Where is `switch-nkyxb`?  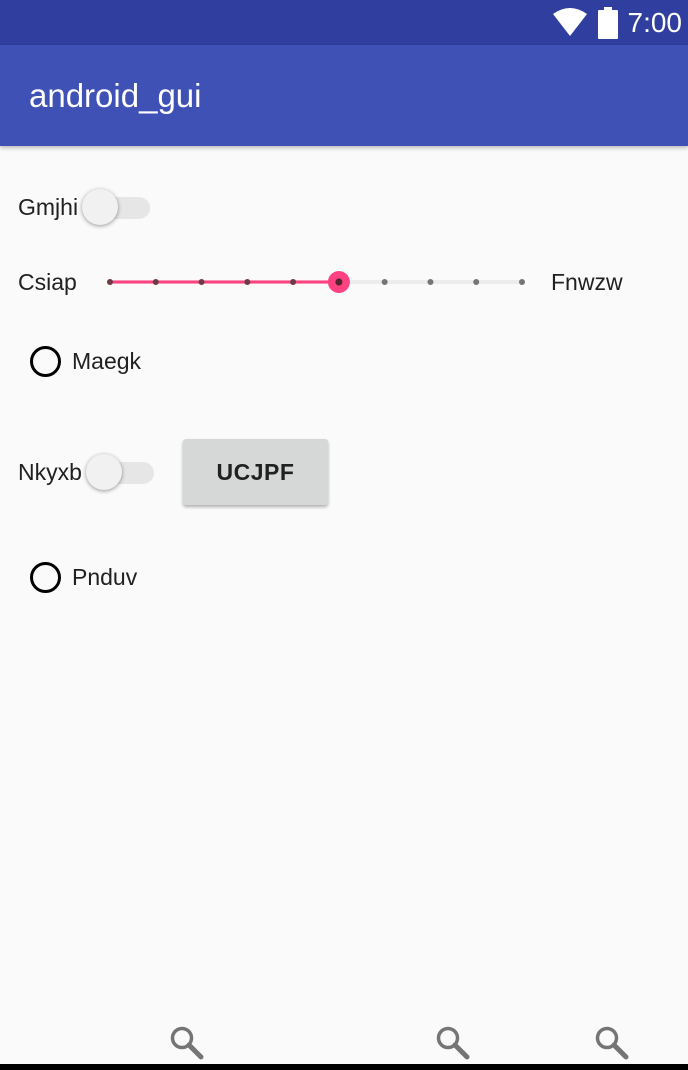
switch-nkyxb is located at coordinates (121, 472).